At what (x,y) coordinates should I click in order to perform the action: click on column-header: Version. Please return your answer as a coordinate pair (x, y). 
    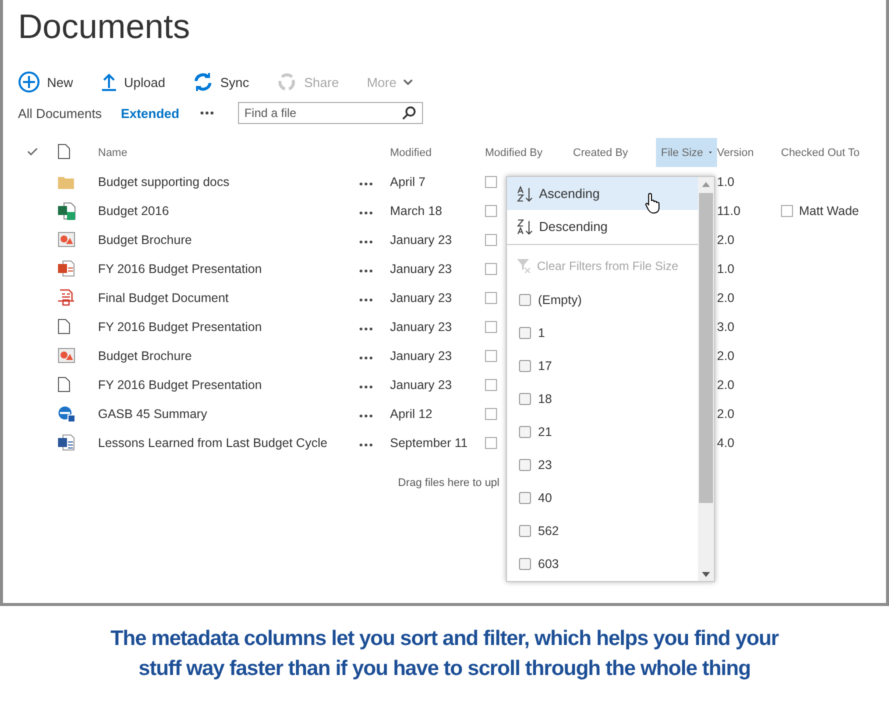
    Looking at the image, I should click on (749, 152).